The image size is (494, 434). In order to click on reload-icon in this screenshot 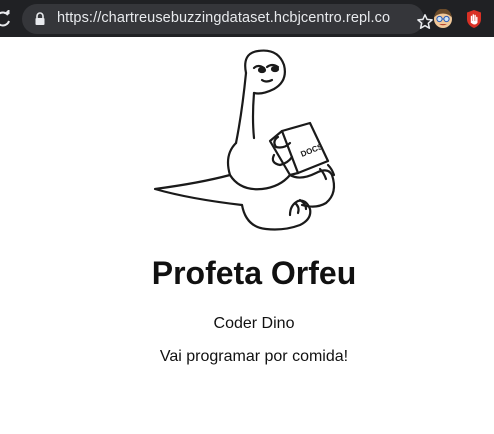, I will do `click(6, 19)`.